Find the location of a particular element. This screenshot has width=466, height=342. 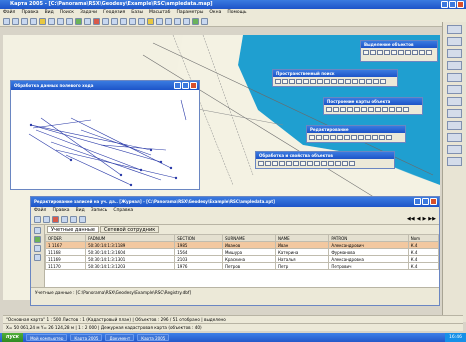

table-cell: Петров is located at coordinates (248, 266).